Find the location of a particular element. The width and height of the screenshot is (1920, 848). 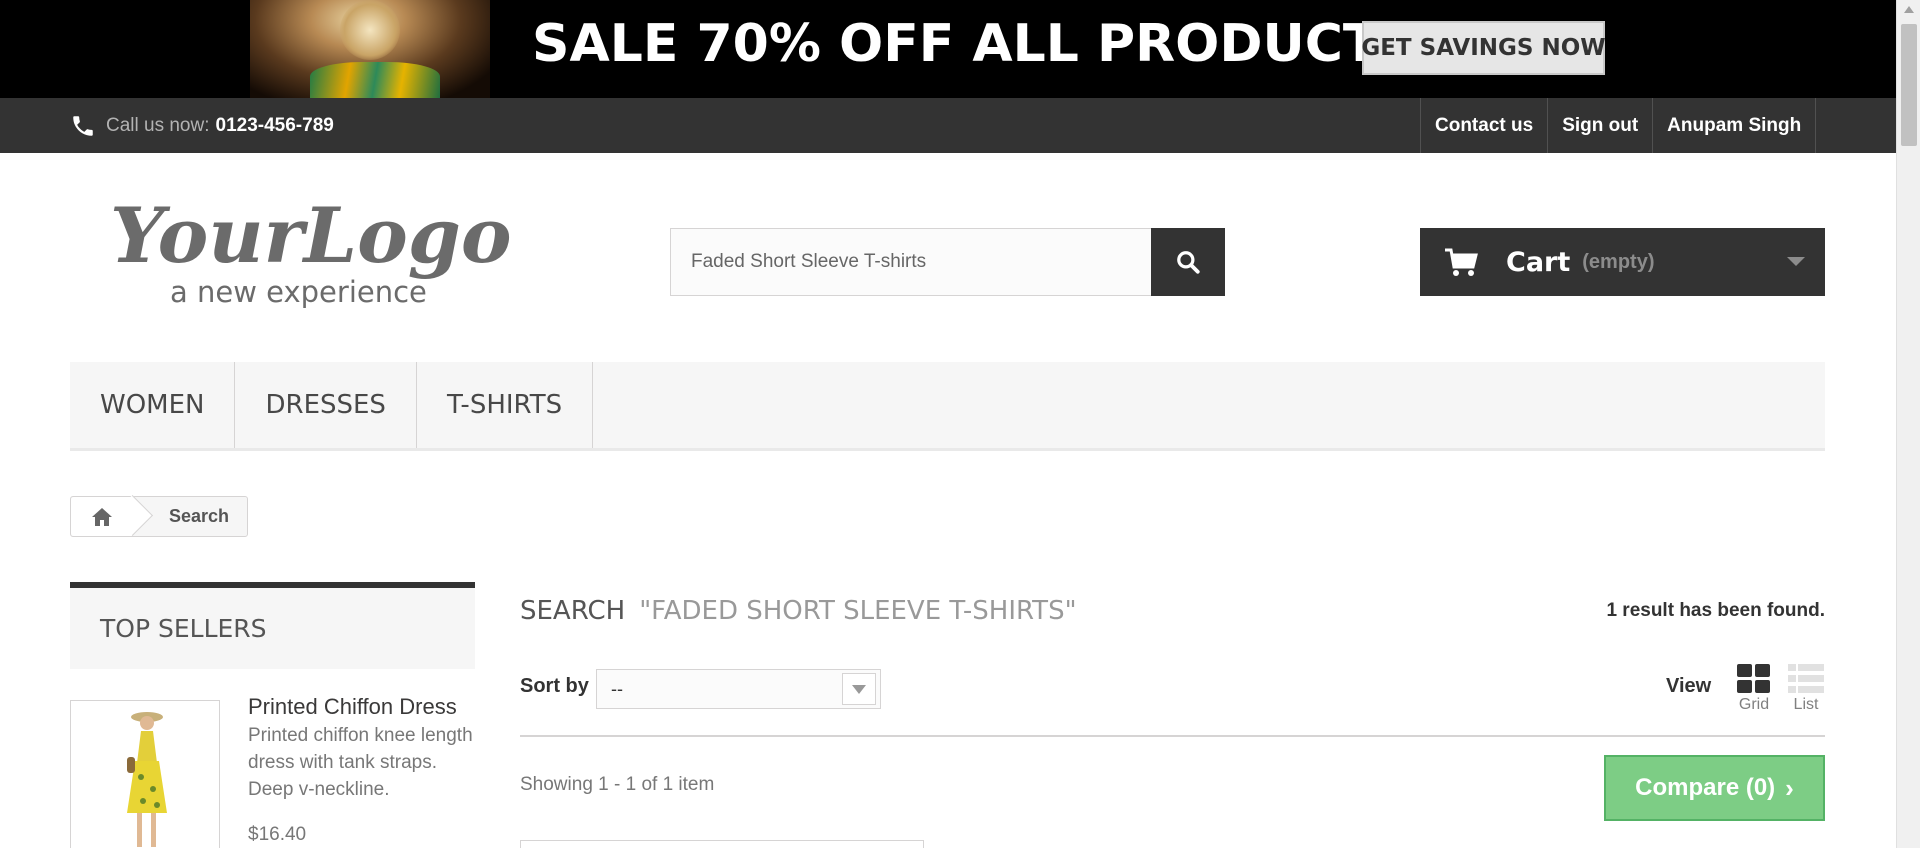

product-thumbnail is located at coordinates (145, 774).